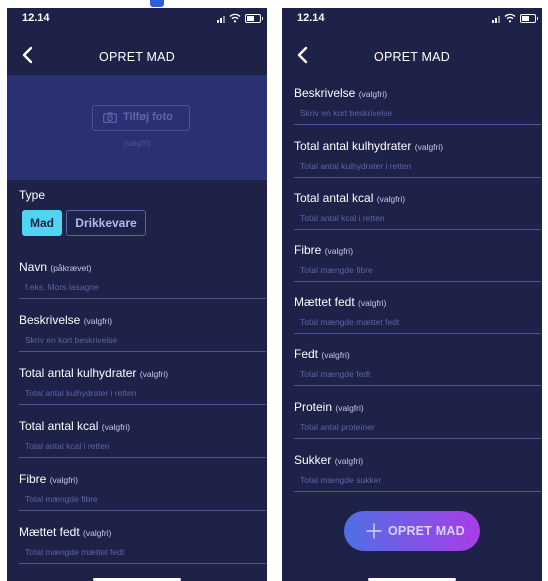  Describe the element at coordinates (274, 4) in the screenshot. I see `top-strip` at that location.